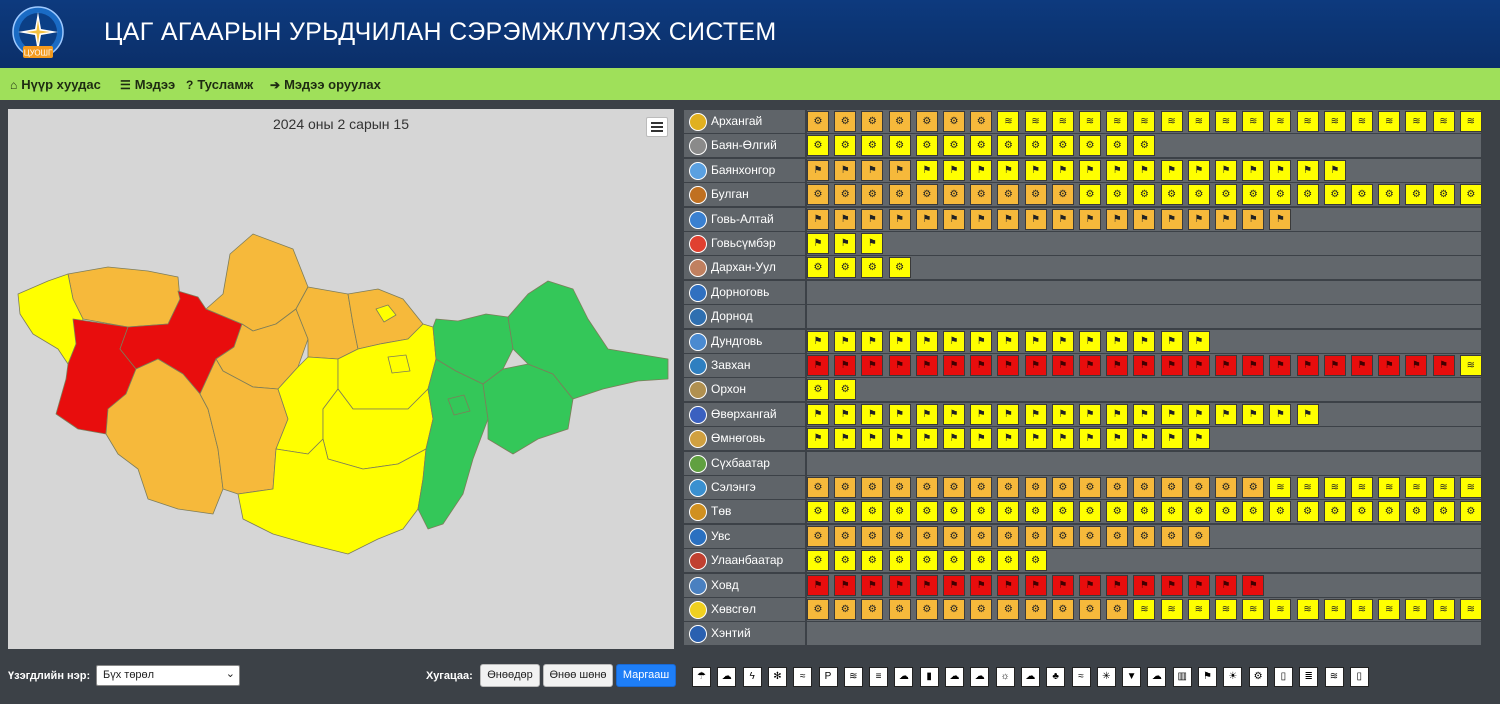 The width and height of the screenshot is (1500, 704). What do you see at coordinates (578, 675) in the screenshot?
I see `tonight-button: Өнөө шөнө` at bounding box center [578, 675].